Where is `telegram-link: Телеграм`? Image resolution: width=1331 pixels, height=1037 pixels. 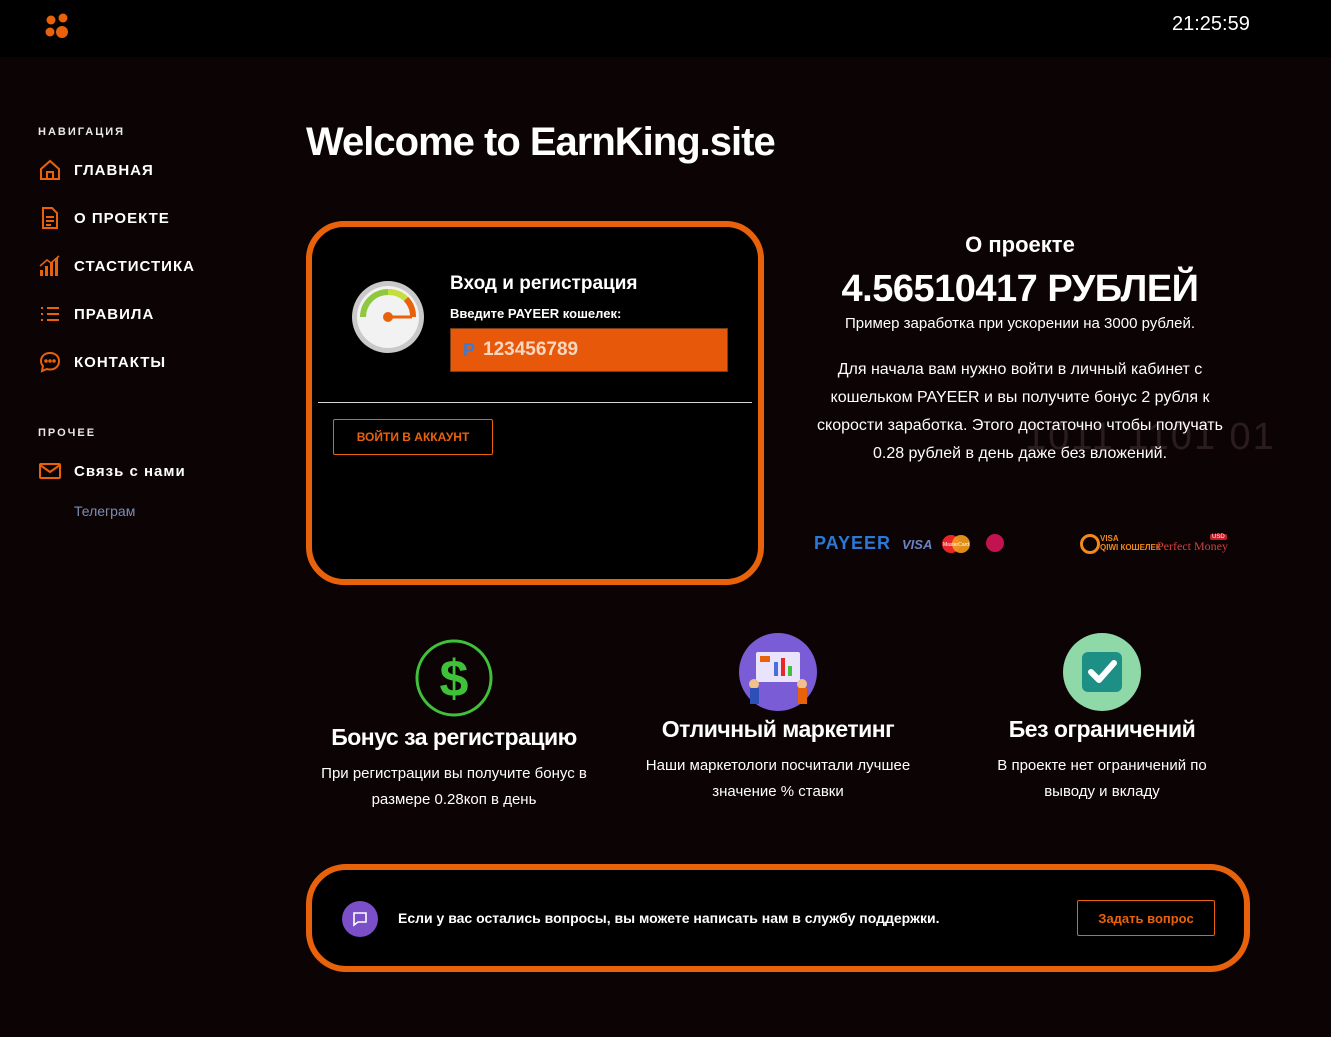
telegram-link: Телеграм is located at coordinates (104, 511).